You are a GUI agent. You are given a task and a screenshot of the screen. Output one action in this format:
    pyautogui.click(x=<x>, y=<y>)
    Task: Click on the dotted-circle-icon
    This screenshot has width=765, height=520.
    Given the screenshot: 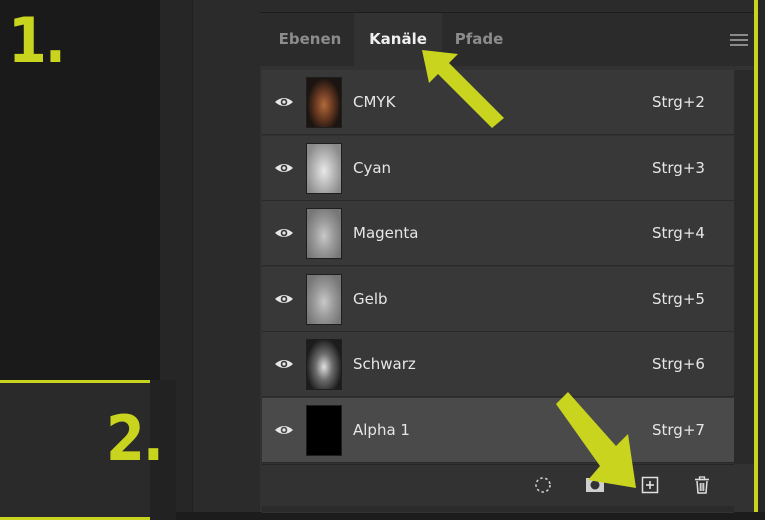 What is the action you would take?
    pyautogui.click(x=543, y=485)
    